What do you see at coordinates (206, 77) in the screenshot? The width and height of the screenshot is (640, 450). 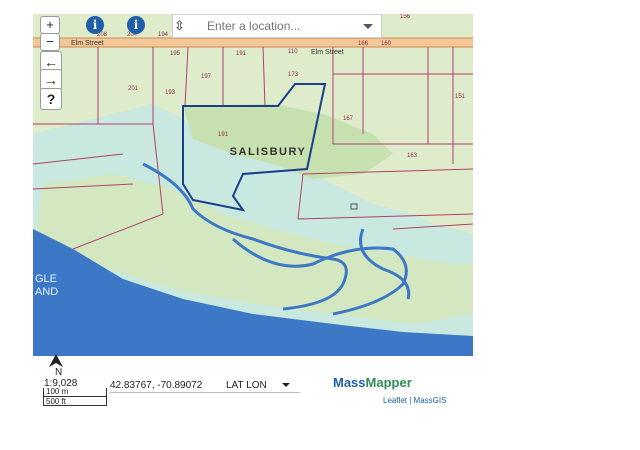 I see `svg-text: 197` at bounding box center [206, 77].